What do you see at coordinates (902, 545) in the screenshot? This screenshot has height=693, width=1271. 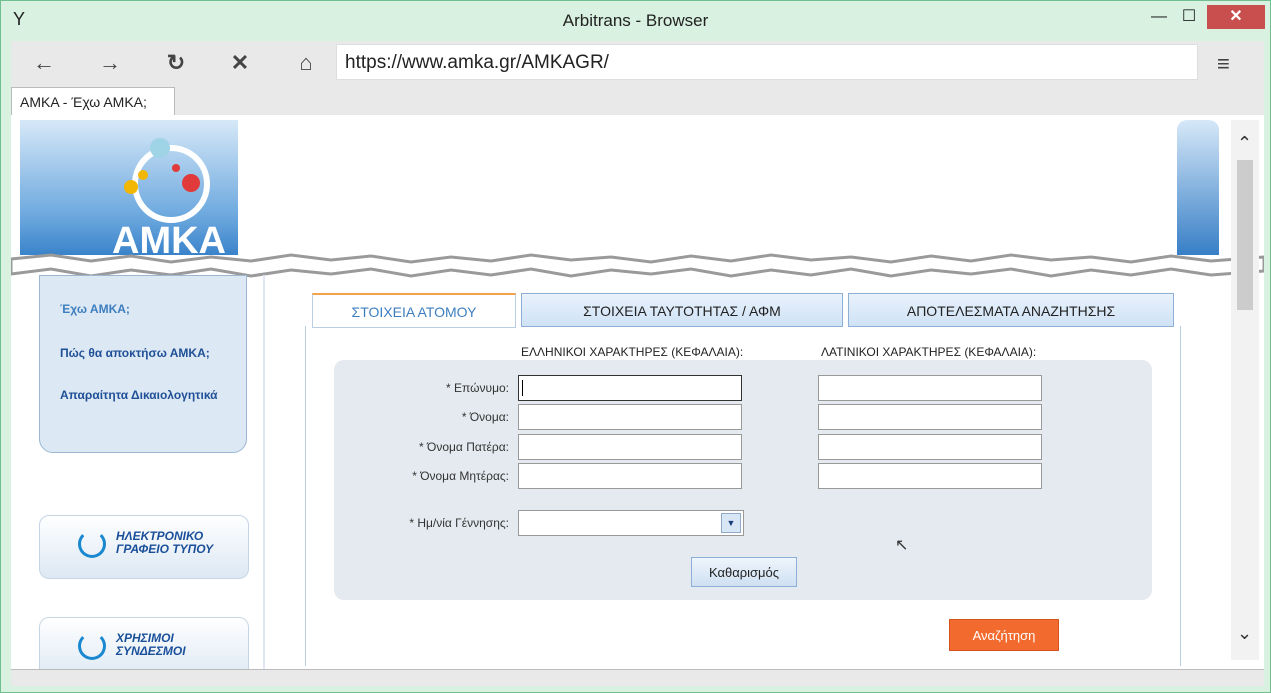 I see `mouse-cursor-icon: ↖` at bounding box center [902, 545].